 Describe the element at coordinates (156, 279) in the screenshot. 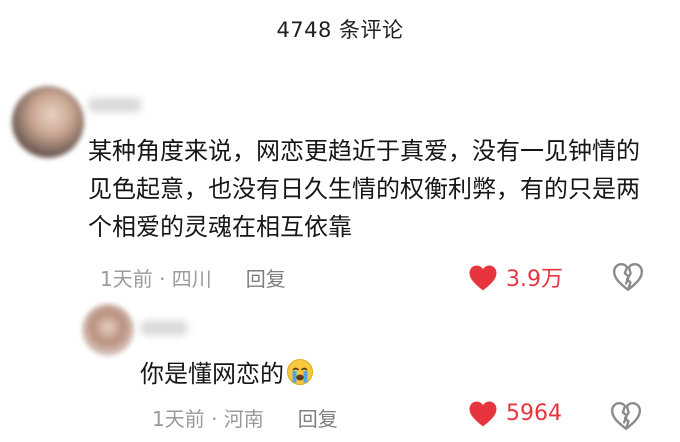

I see `comment-time-location: 1天前 · 四川` at that location.